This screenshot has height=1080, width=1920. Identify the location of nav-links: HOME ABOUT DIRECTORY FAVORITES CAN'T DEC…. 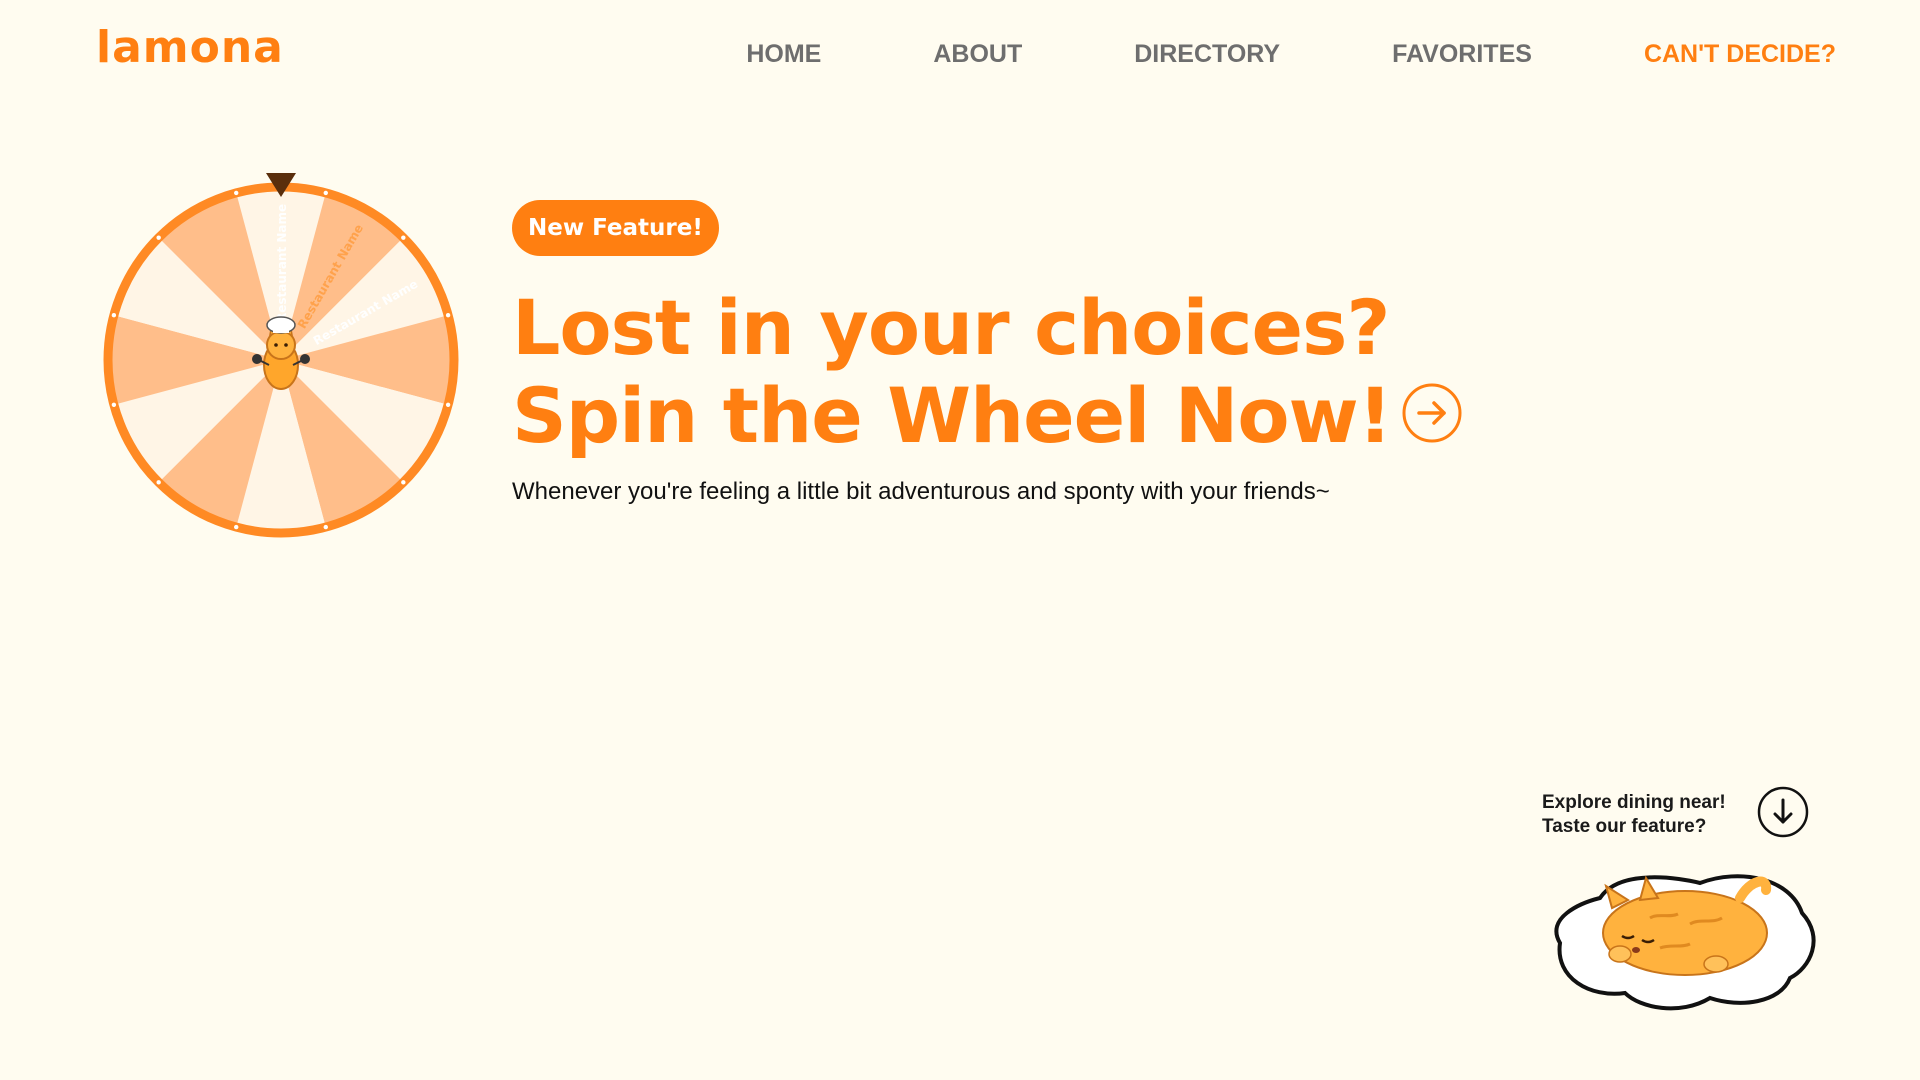
(1291, 54).